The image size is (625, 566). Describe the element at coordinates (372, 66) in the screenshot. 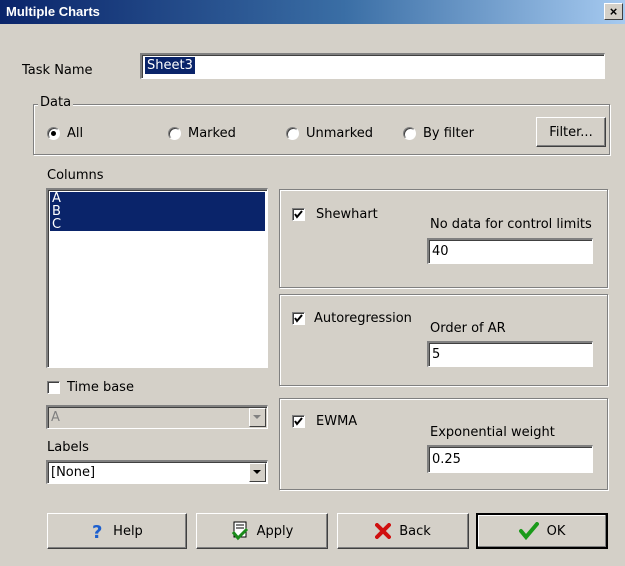

I see `task-name-input: Sheet3` at that location.